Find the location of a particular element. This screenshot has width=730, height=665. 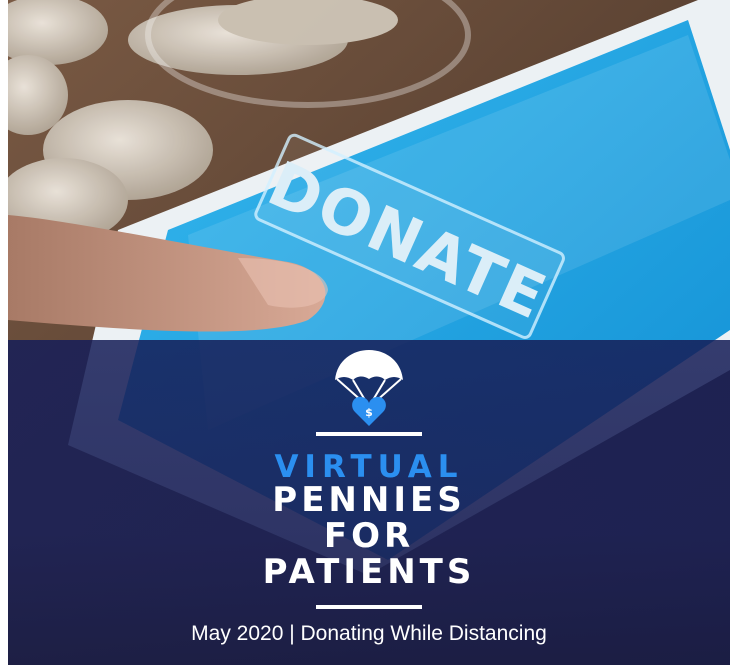

parachute-heart-dollar-icon: $ is located at coordinates (369, 388).